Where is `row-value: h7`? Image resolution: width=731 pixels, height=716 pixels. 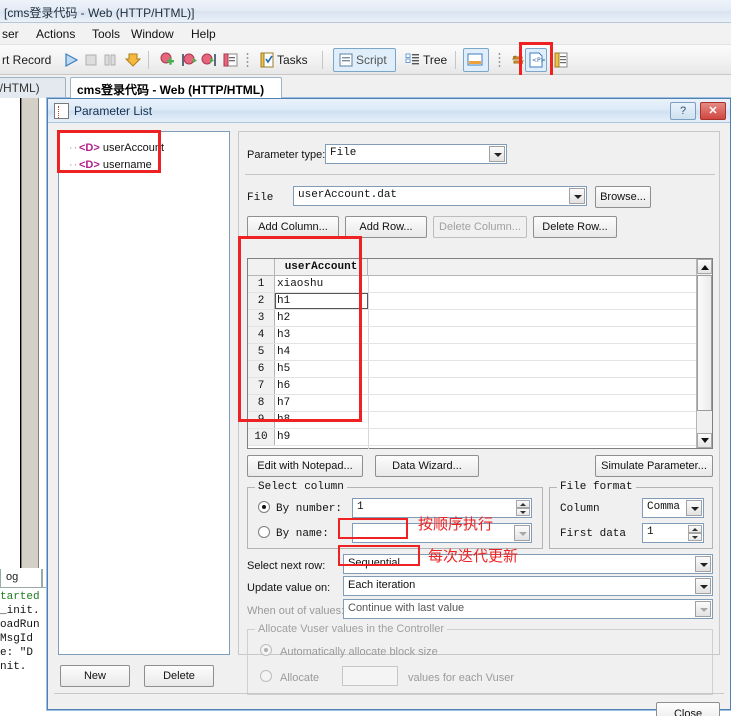 row-value: h7 is located at coordinates (283, 403).